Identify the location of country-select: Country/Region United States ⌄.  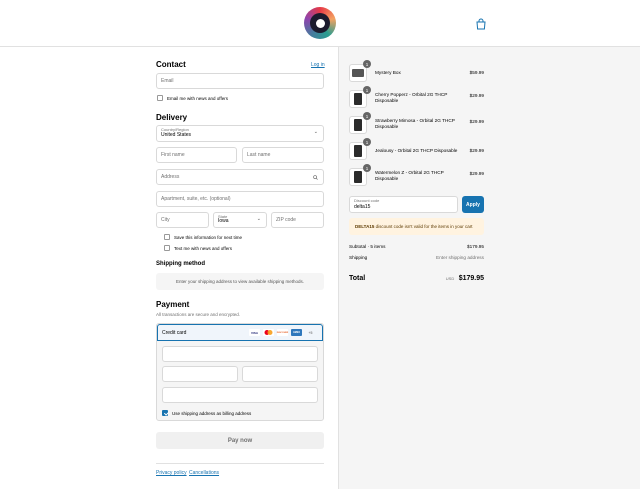
(240, 133).